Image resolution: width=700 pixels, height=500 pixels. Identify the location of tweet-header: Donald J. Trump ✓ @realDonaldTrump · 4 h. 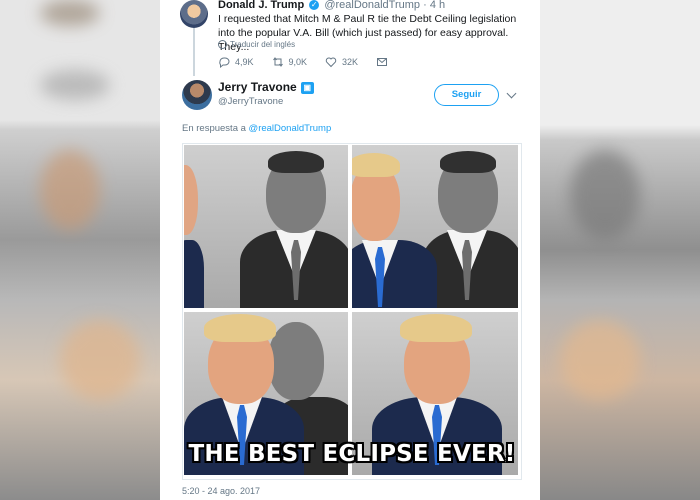
(331, 5).